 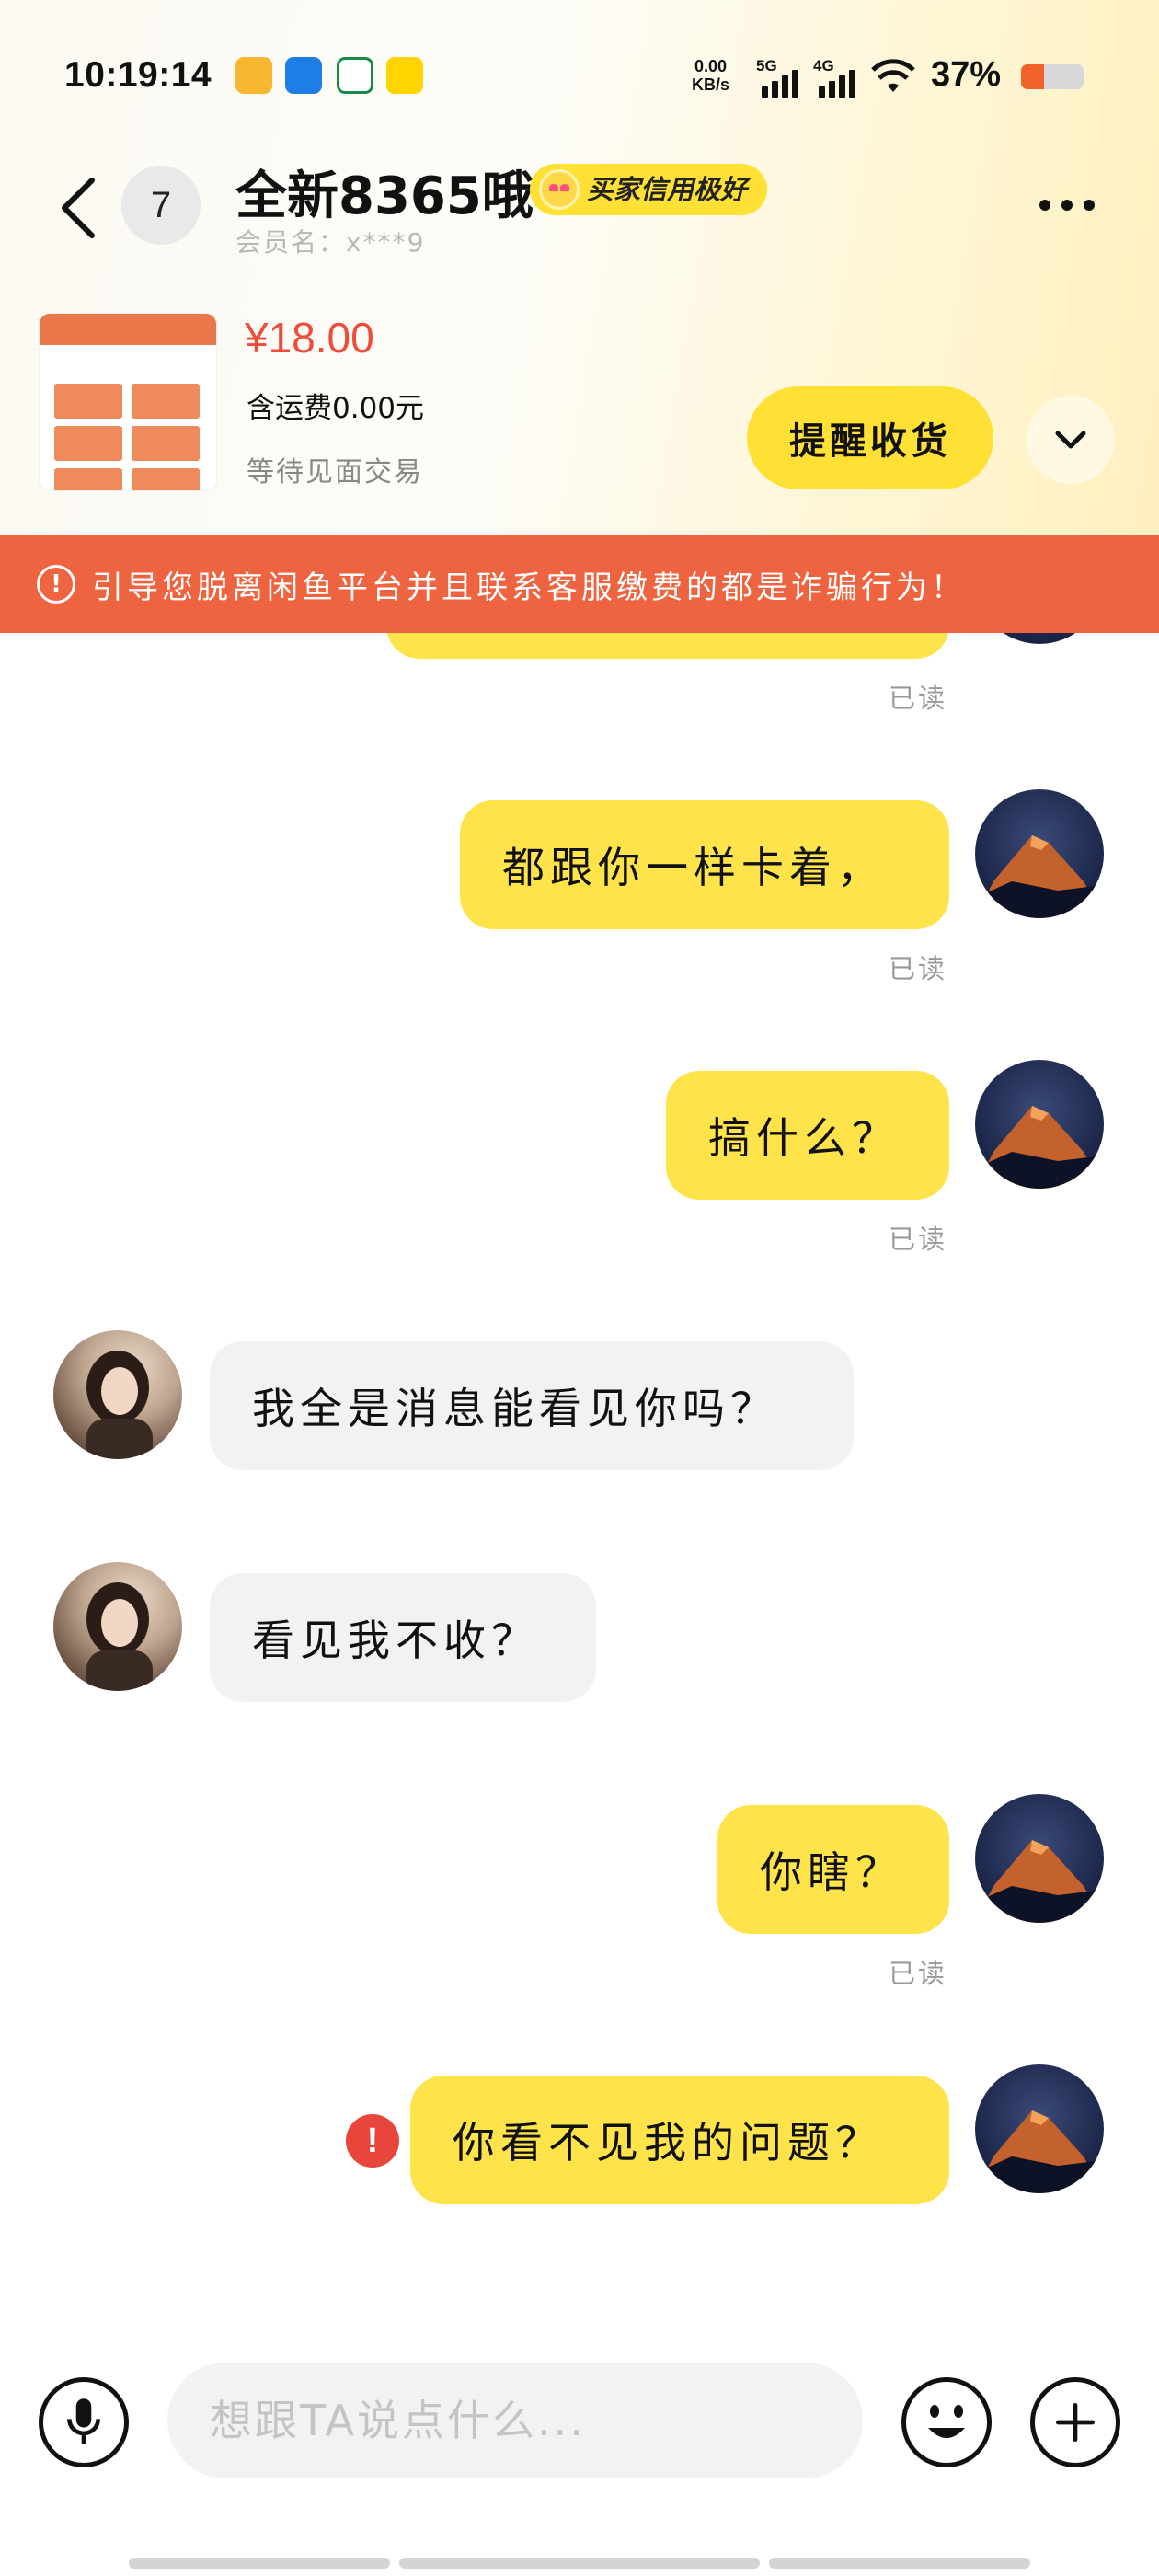 What do you see at coordinates (515, 1408) in the screenshot?
I see `message-text: 我全是消息能看见你吗？` at bounding box center [515, 1408].